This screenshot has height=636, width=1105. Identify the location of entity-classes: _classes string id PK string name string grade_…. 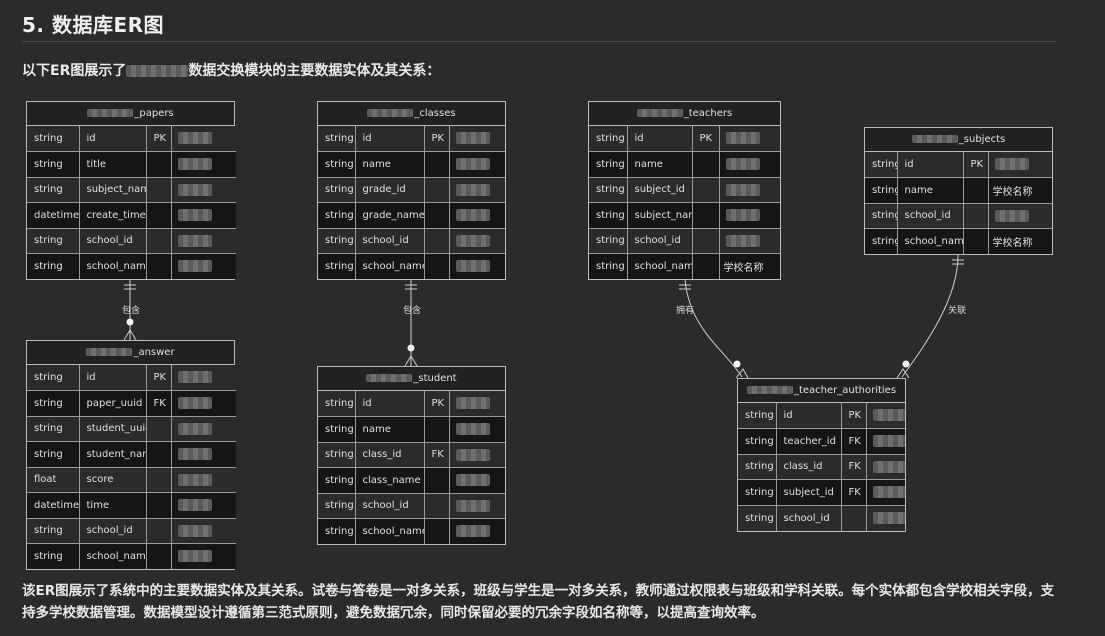
(411, 190).